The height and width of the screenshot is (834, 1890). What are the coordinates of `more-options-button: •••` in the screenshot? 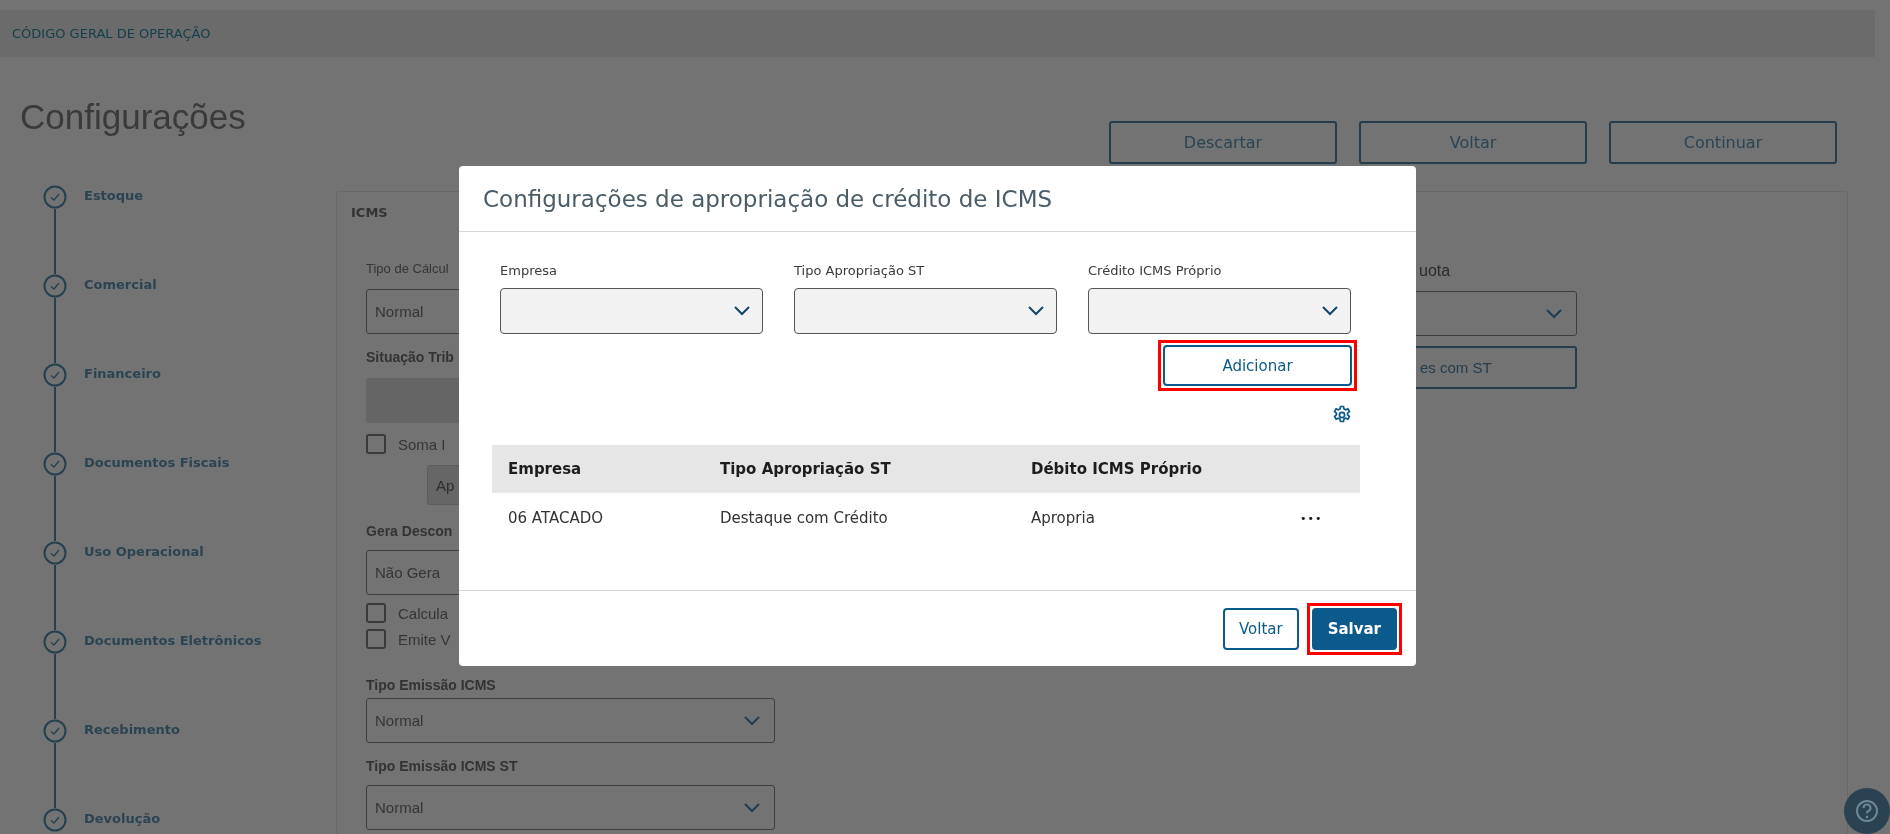 It's located at (1330, 518).